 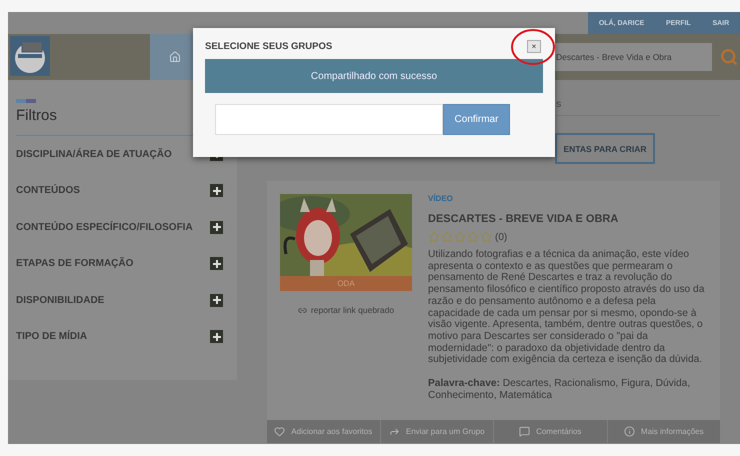 I want to click on home-icon, so click(x=175, y=57).